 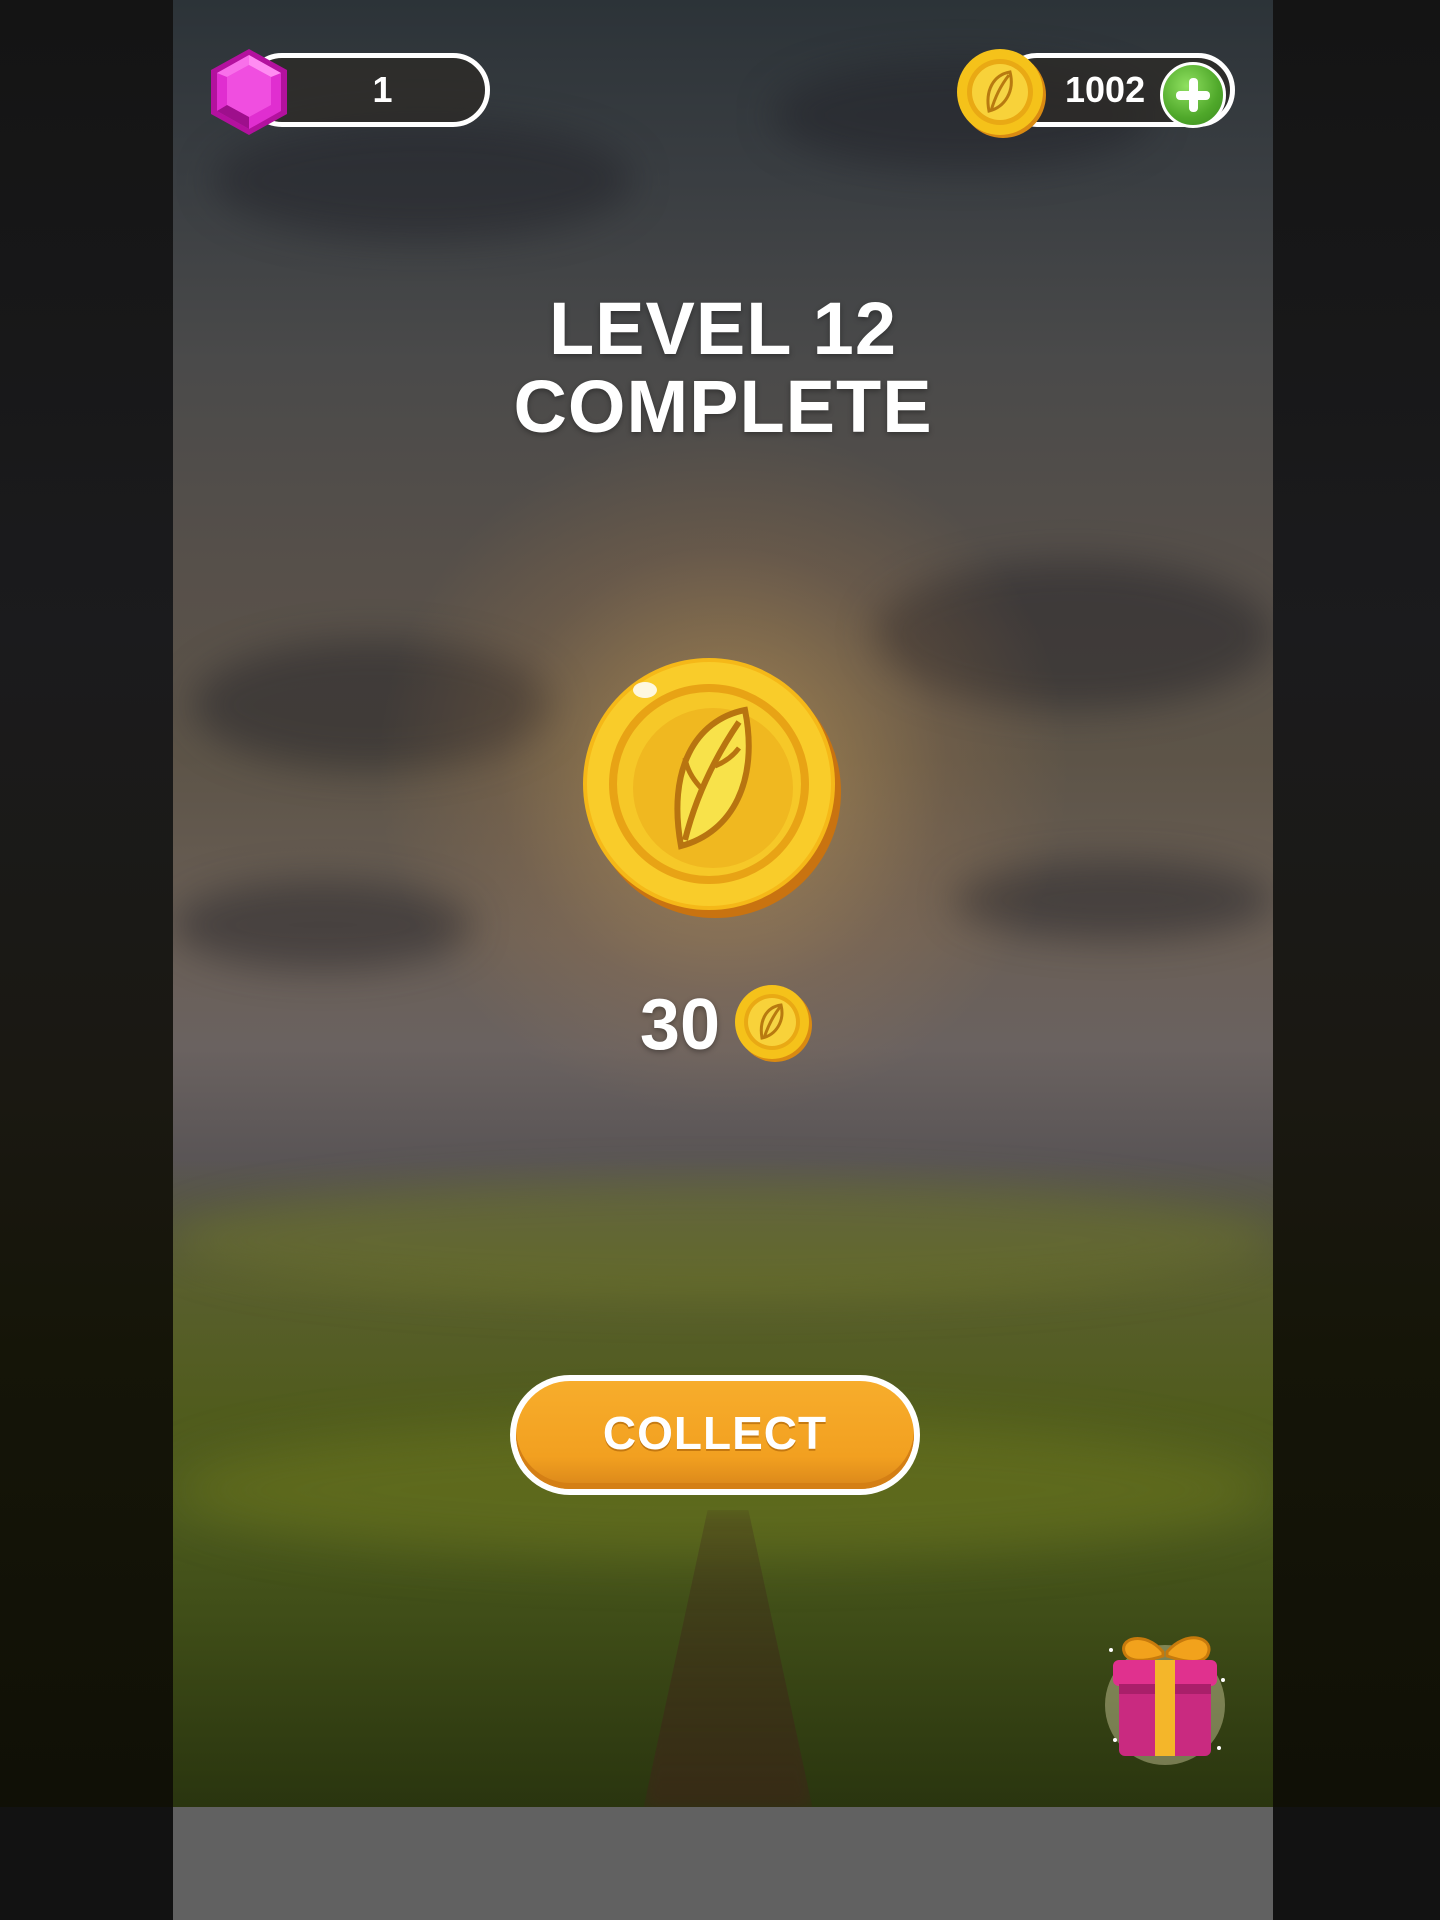 What do you see at coordinates (1193, 95) in the screenshot?
I see `add-coins-button` at bounding box center [1193, 95].